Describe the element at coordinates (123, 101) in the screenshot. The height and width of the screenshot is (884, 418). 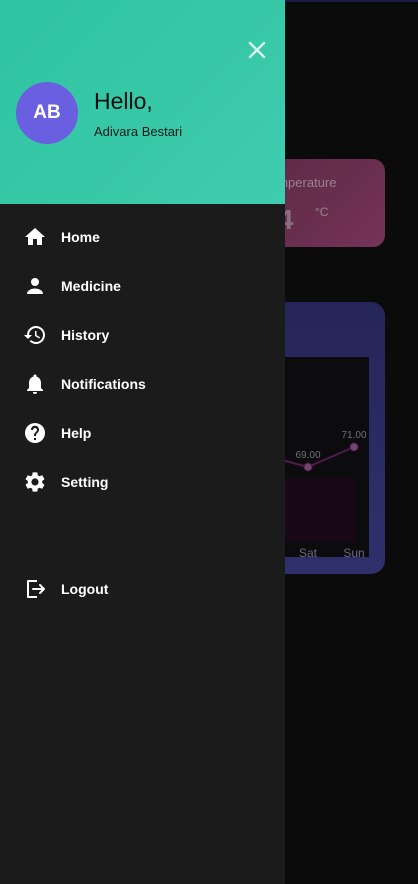
I see `greeting: Hello,` at that location.